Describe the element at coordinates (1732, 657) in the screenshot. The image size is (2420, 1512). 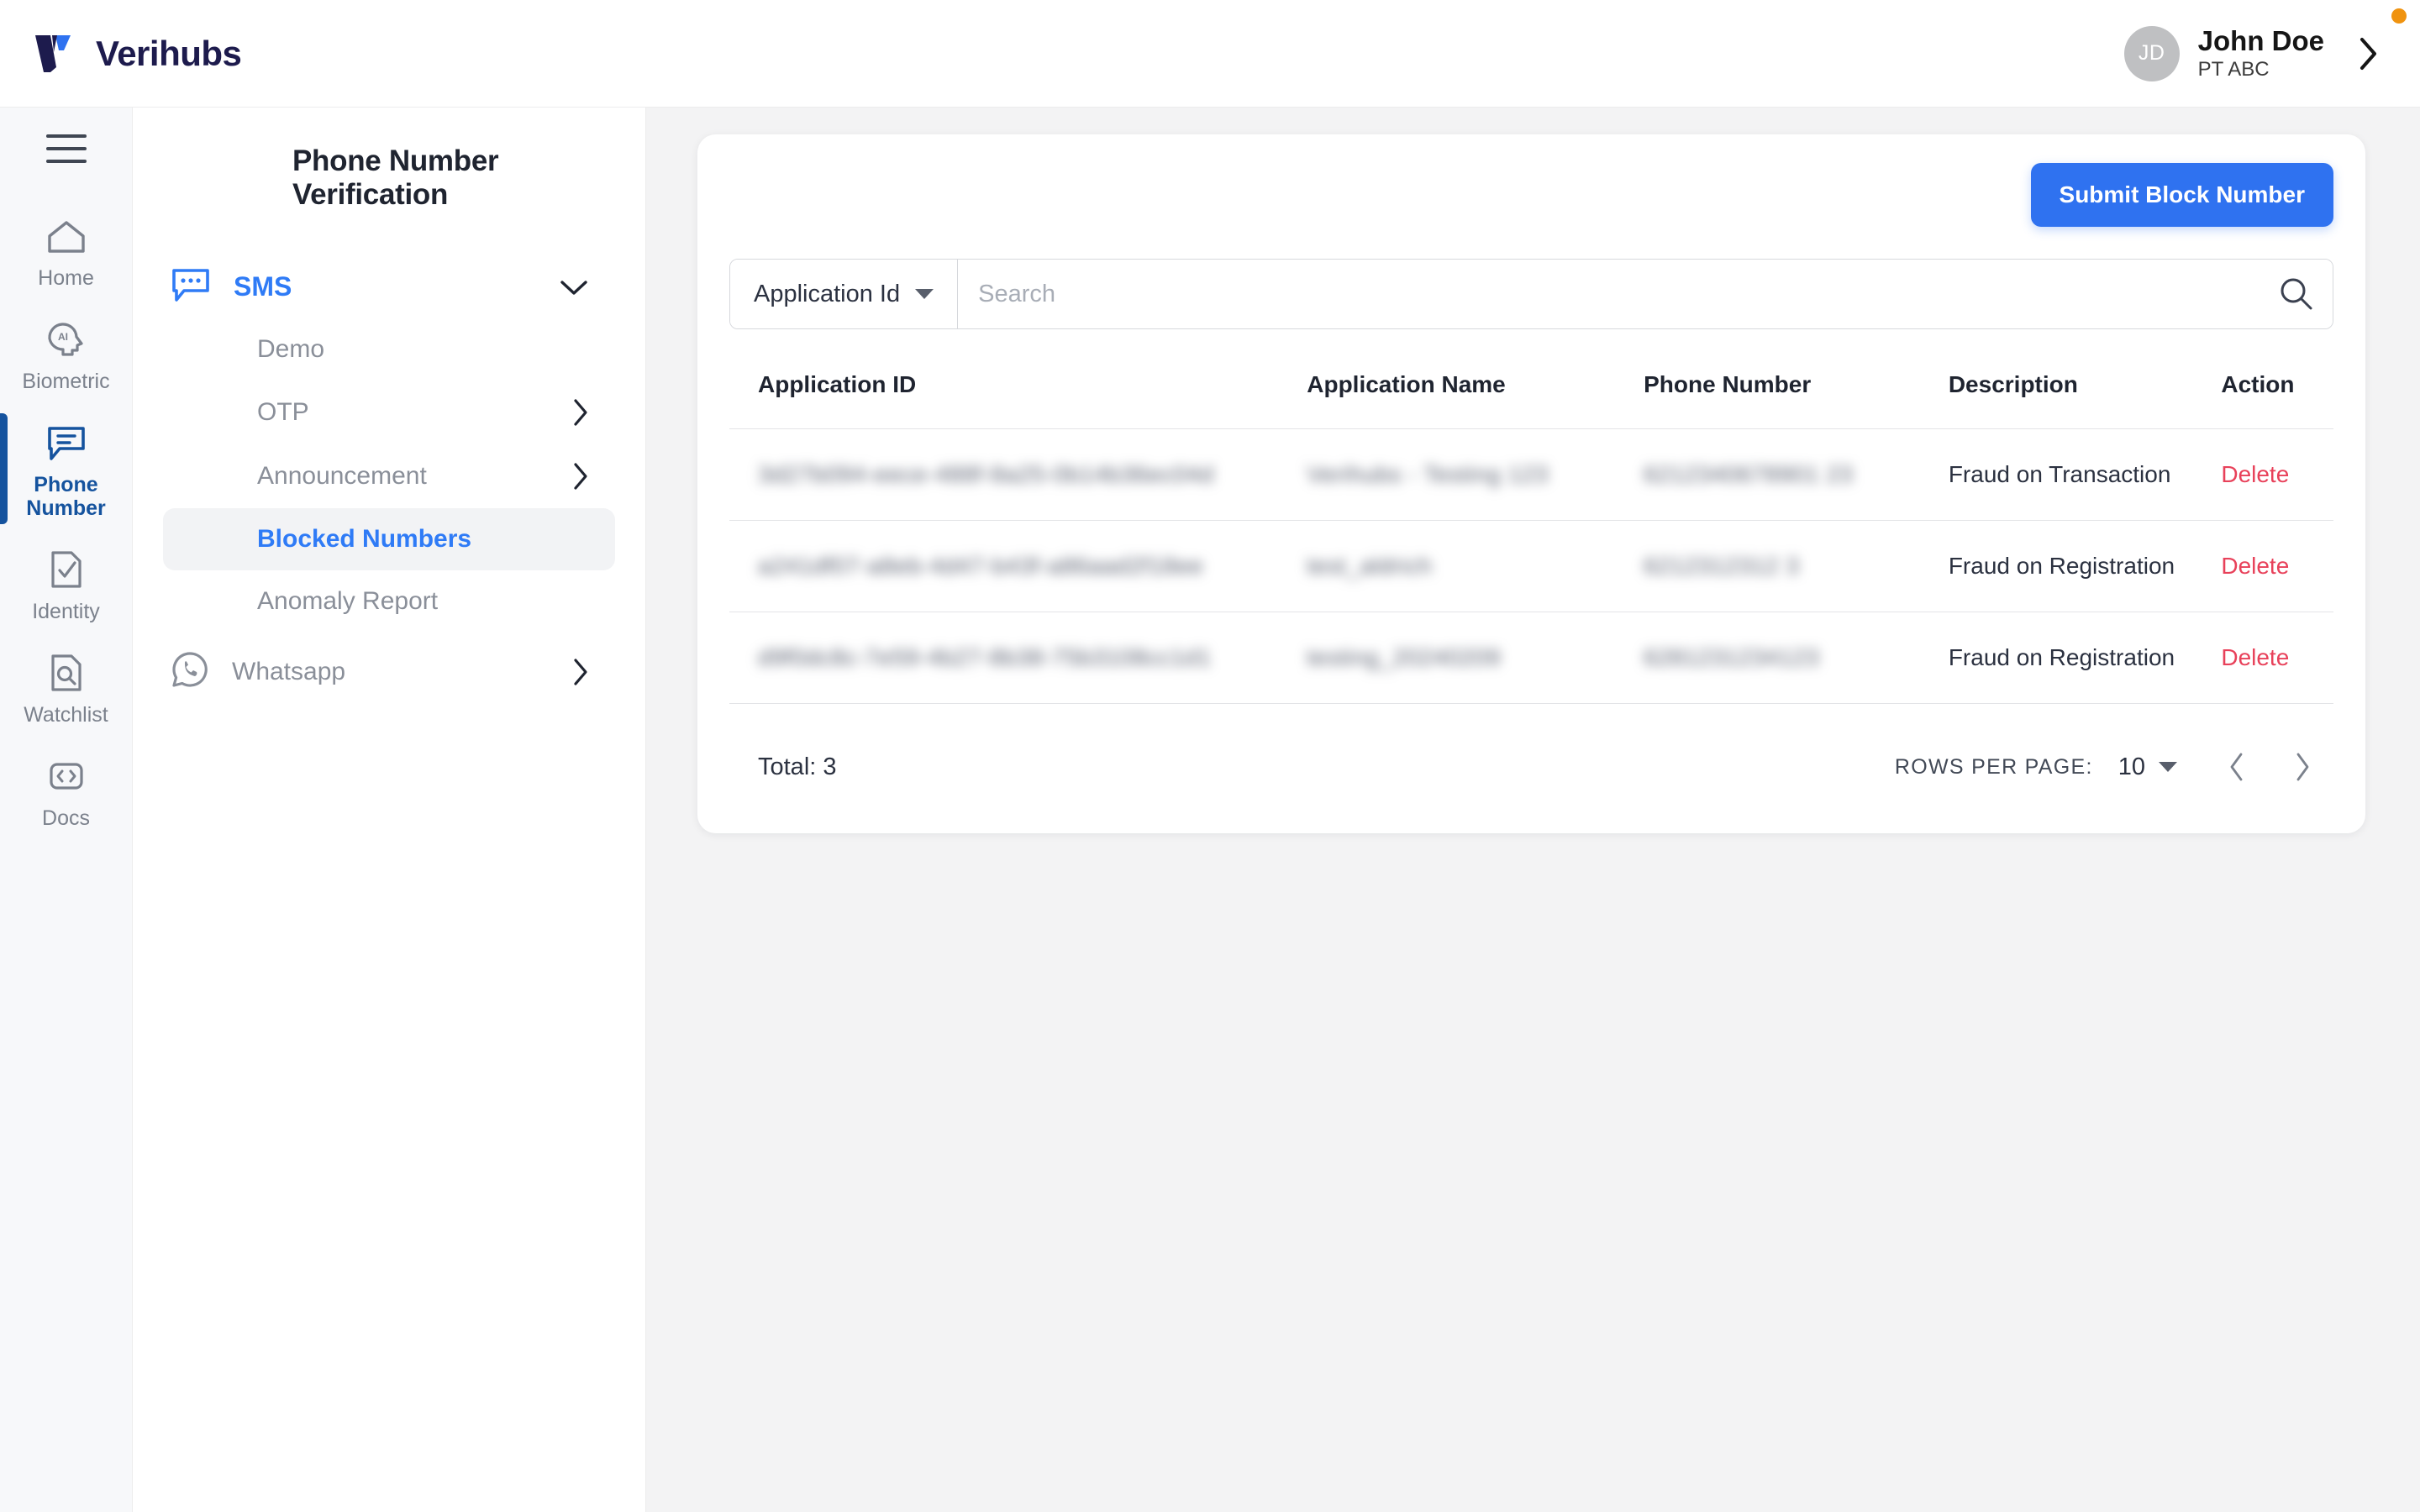
I see `cell-phone-number: 6281231234123` at that location.